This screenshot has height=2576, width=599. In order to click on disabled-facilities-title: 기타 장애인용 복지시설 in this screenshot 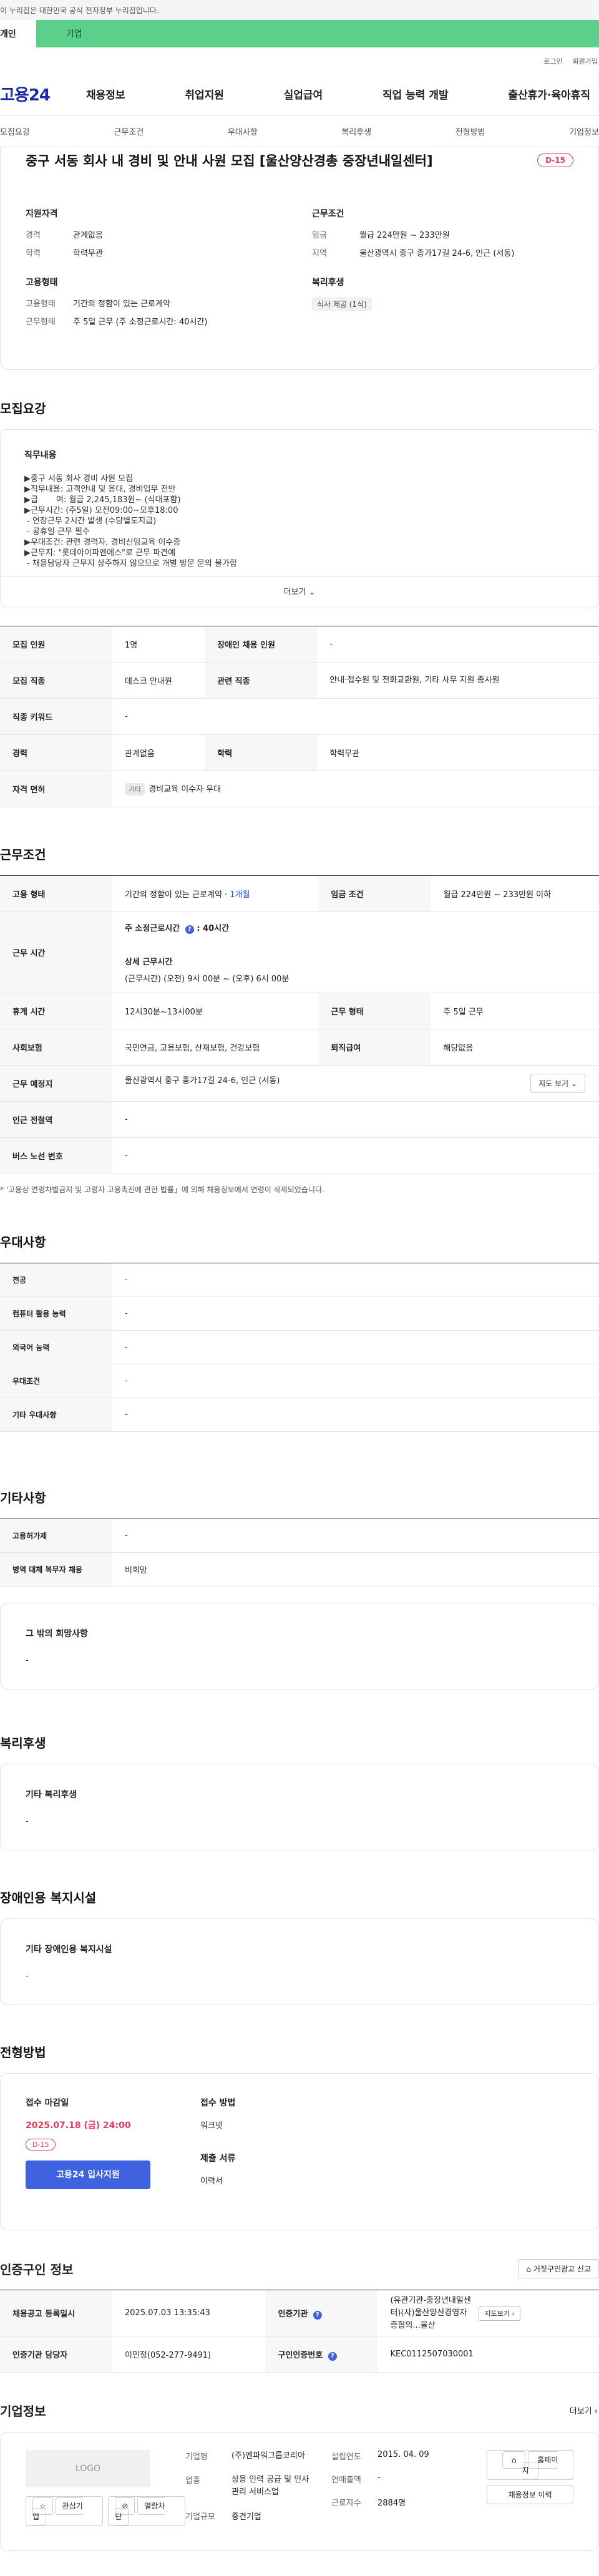, I will do `click(69, 1950)`.